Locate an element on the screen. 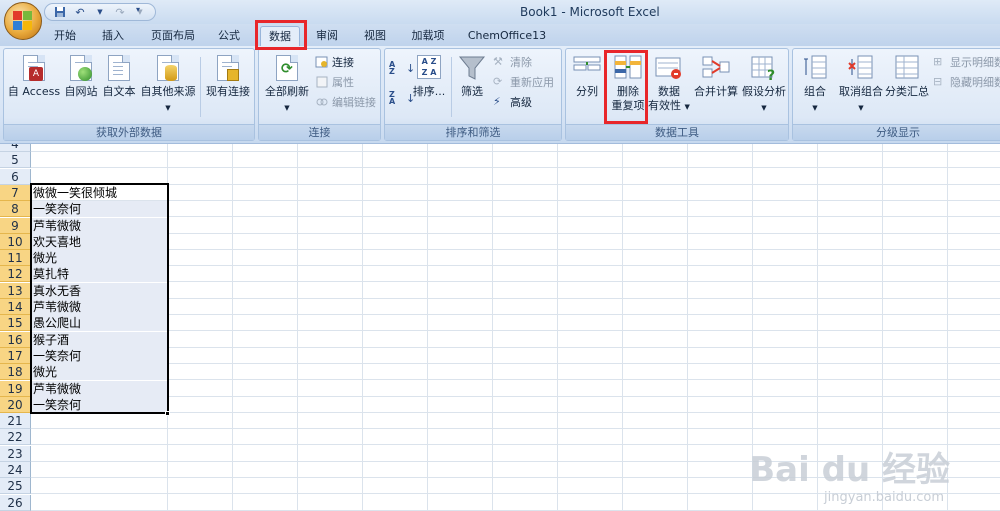  fill-handle is located at coordinates (167, 413).